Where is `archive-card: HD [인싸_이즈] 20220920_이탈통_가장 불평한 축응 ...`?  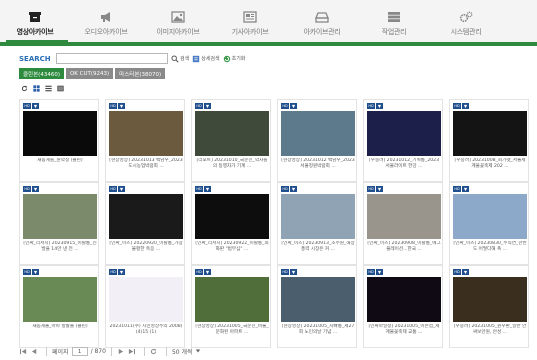
archive-card: HD [인싸_이즈] 20220920_이탈통_가장 불평한 축응 ... is located at coordinates (145, 223).